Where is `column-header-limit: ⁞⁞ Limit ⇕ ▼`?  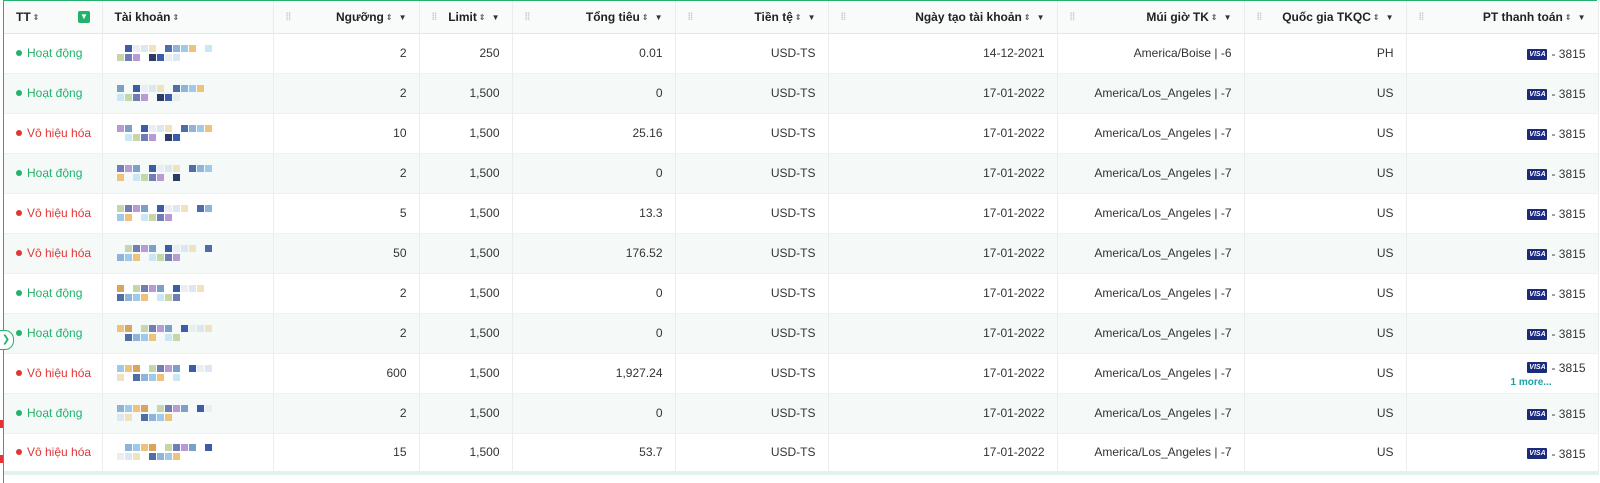 column-header-limit: ⁞⁞ Limit ⇕ ▼ is located at coordinates (466, 17).